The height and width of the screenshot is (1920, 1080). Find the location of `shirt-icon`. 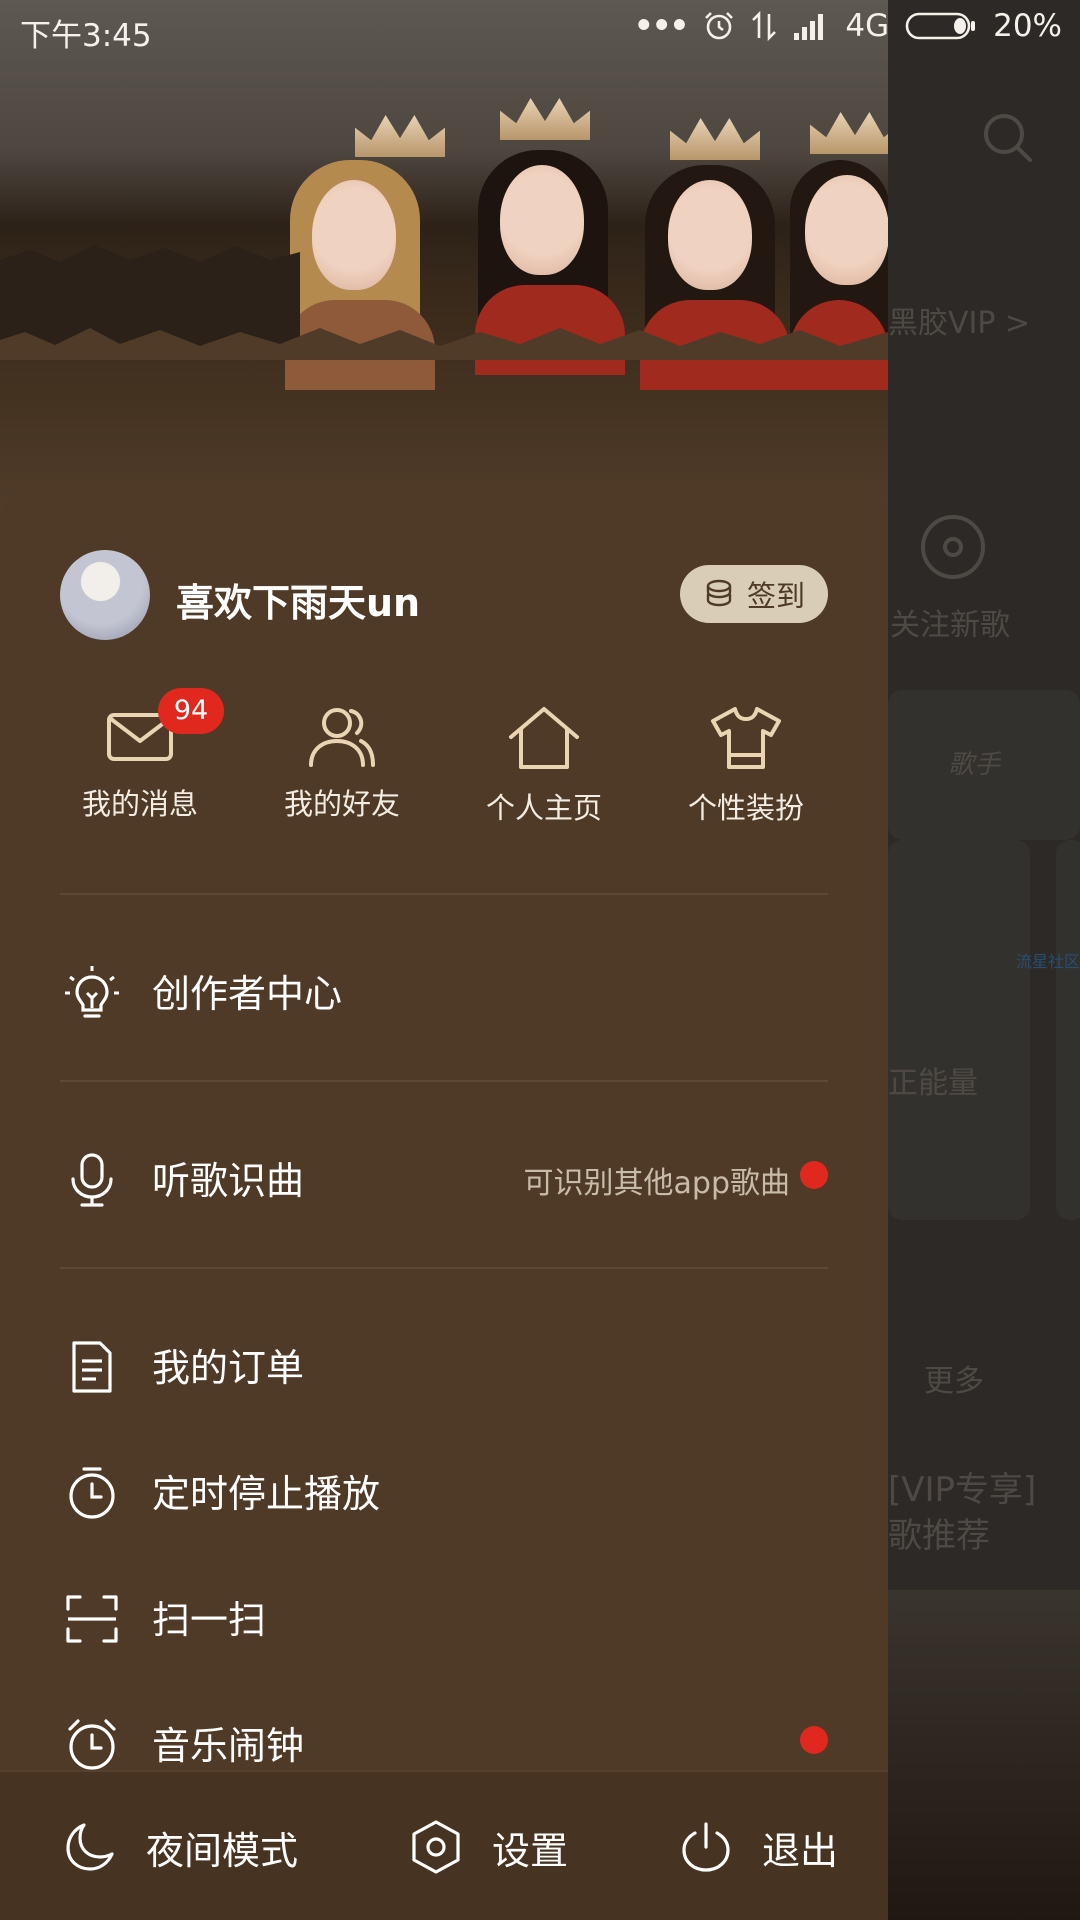

shirt-icon is located at coordinates (746, 738).